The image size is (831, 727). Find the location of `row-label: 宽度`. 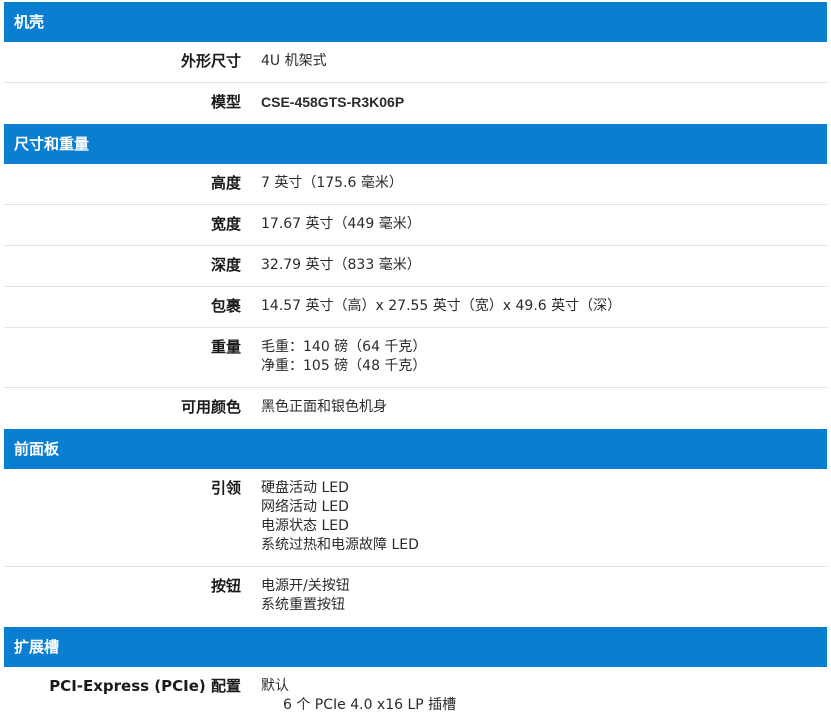

row-label: 宽度 is located at coordinates (225, 224).